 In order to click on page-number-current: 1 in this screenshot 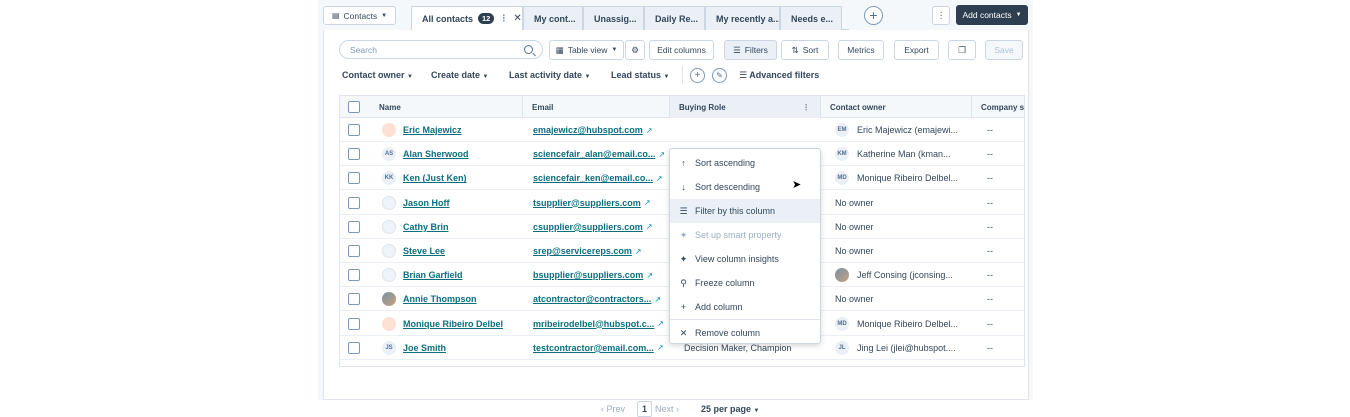, I will do `click(645, 409)`.